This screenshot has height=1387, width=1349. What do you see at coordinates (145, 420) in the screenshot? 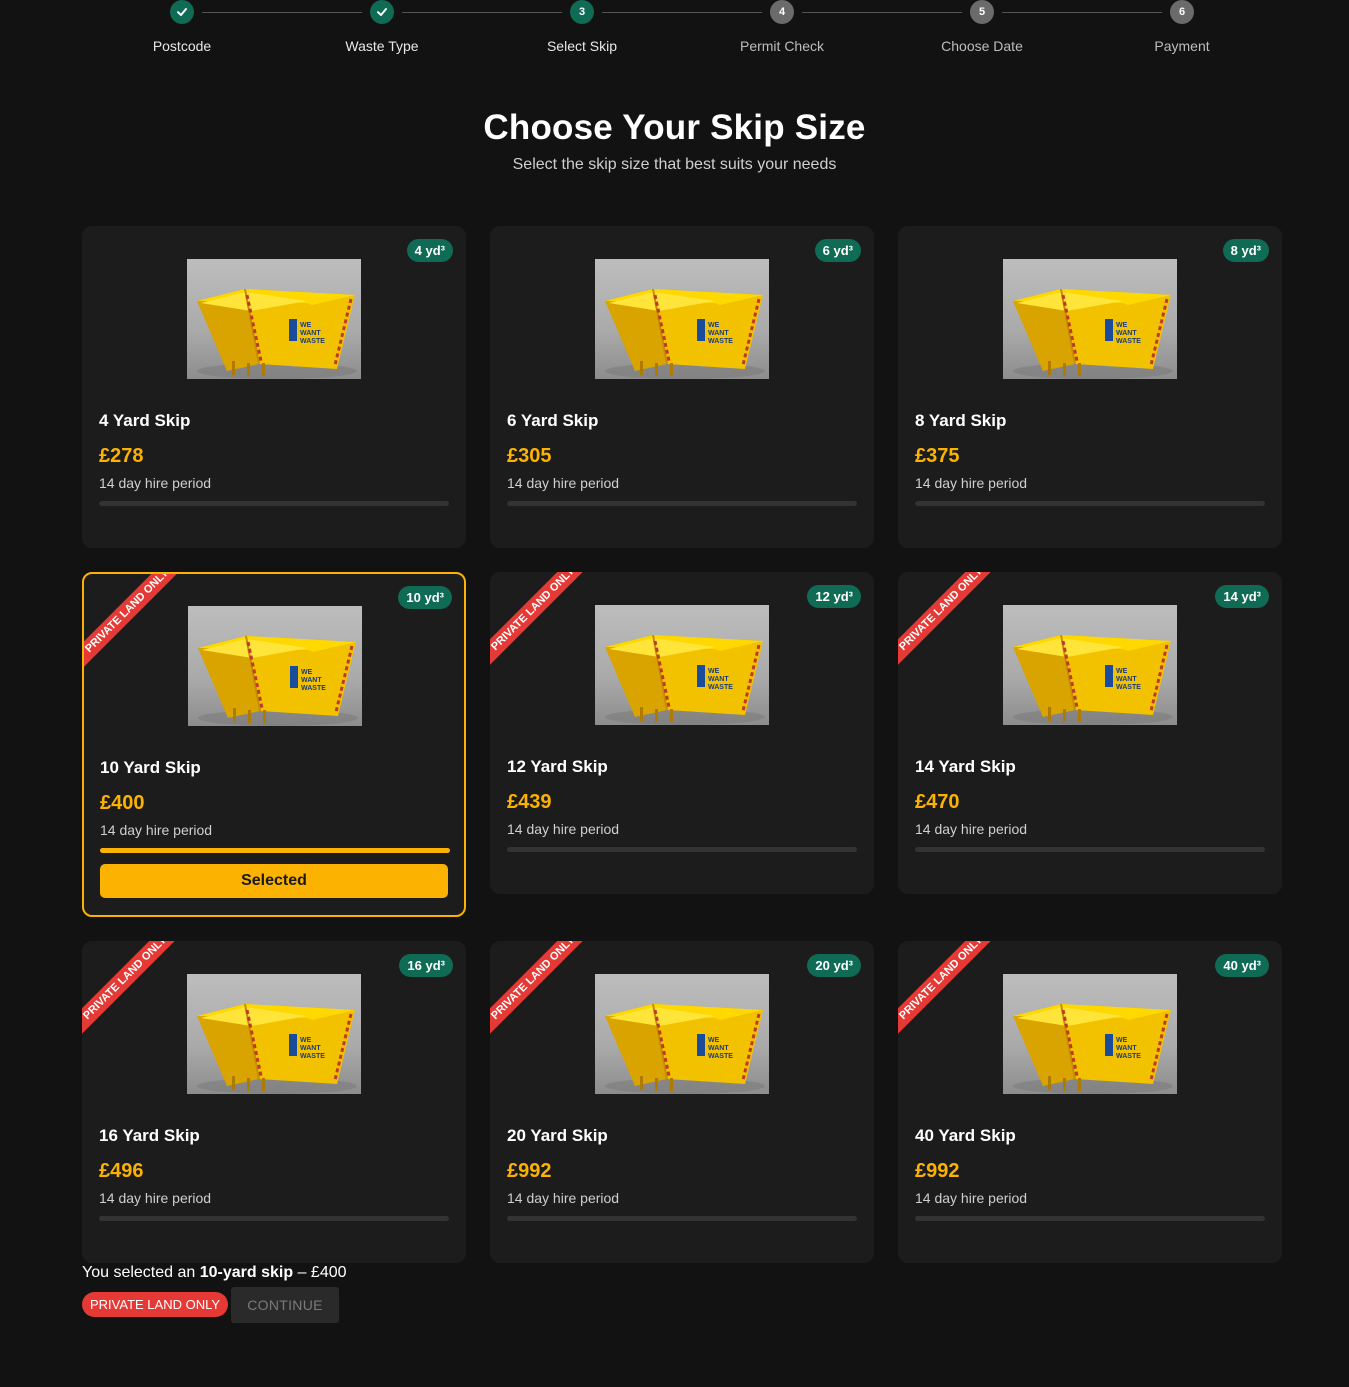
I see `skip-title: 4 Yard Skip` at bounding box center [145, 420].